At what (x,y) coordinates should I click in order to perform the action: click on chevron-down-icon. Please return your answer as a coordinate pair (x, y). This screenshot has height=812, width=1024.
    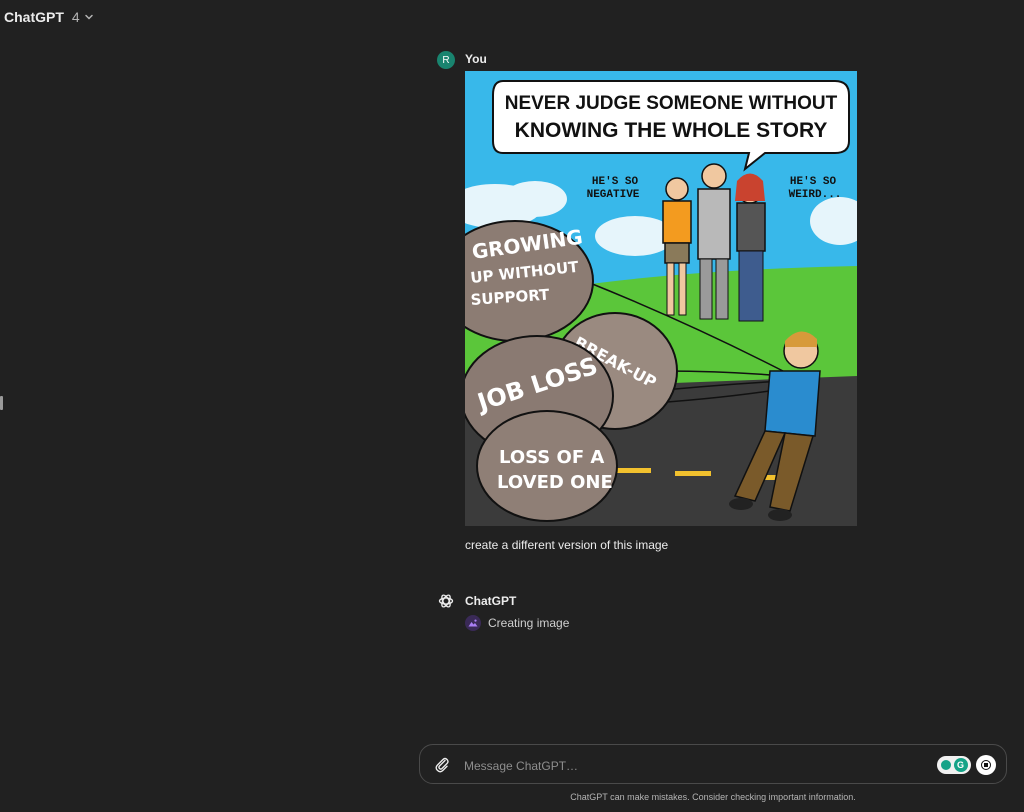
    Looking at the image, I should click on (88, 17).